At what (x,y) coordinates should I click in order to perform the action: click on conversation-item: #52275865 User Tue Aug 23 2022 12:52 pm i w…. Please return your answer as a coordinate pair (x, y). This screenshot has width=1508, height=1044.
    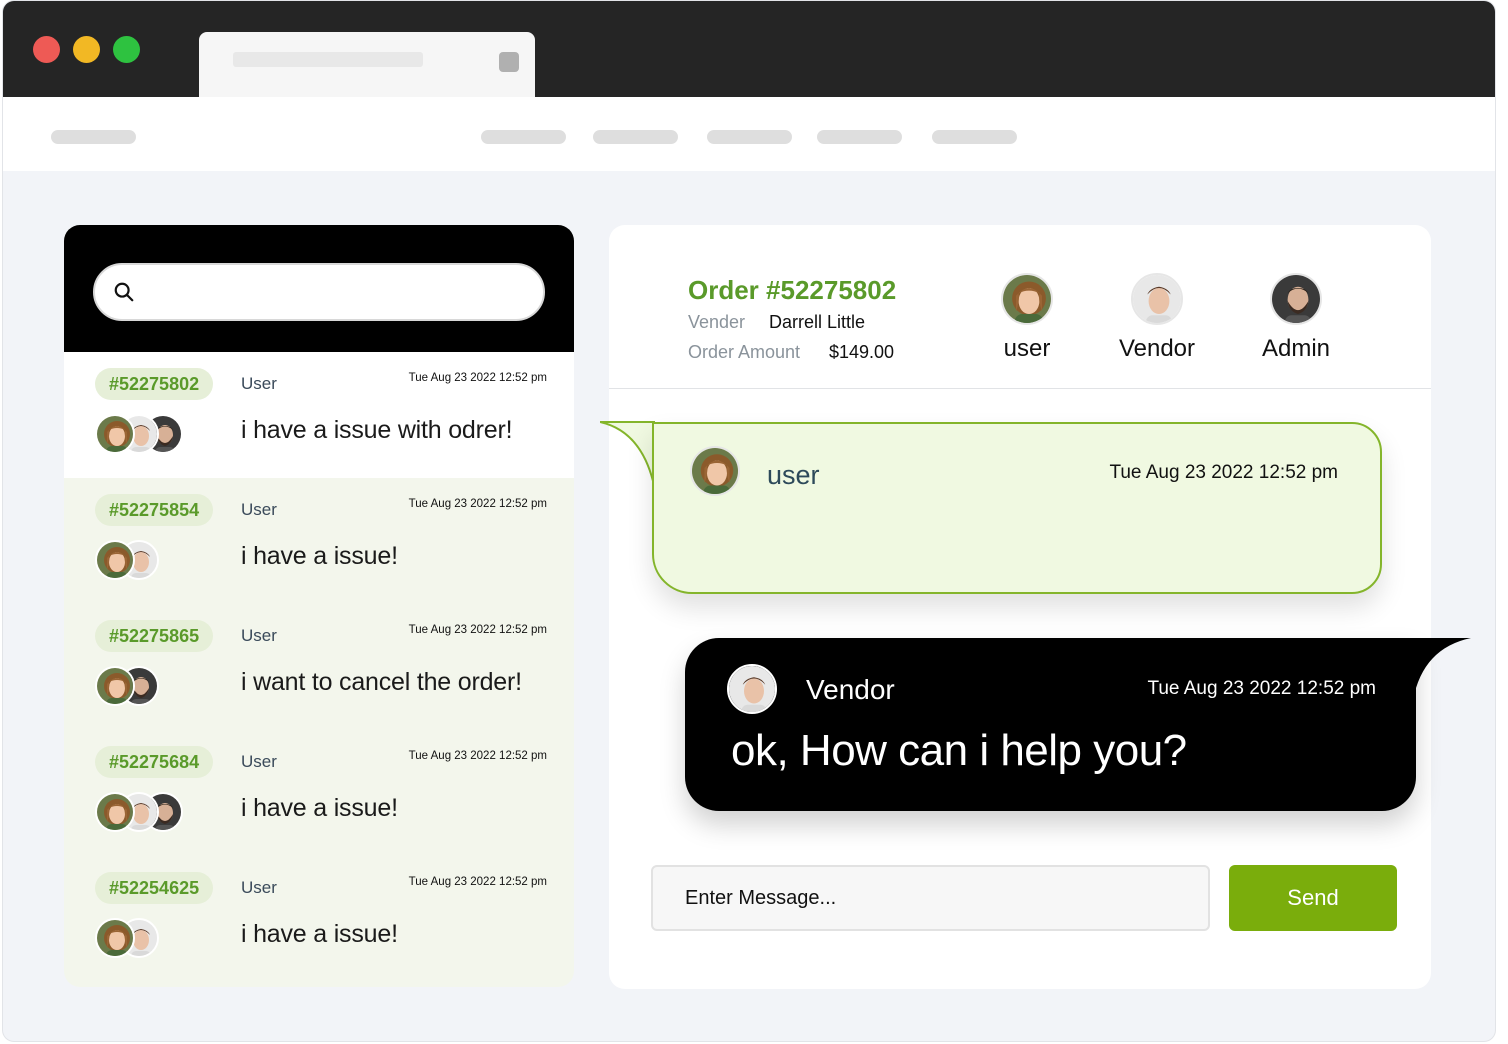
    Looking at the image, I should click on (319, 667).